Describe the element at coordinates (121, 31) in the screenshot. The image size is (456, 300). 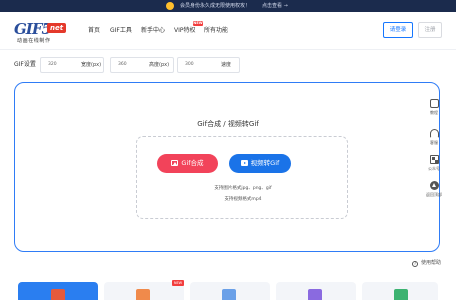
I see `nav-gif-tools: GIF工具` at that location.